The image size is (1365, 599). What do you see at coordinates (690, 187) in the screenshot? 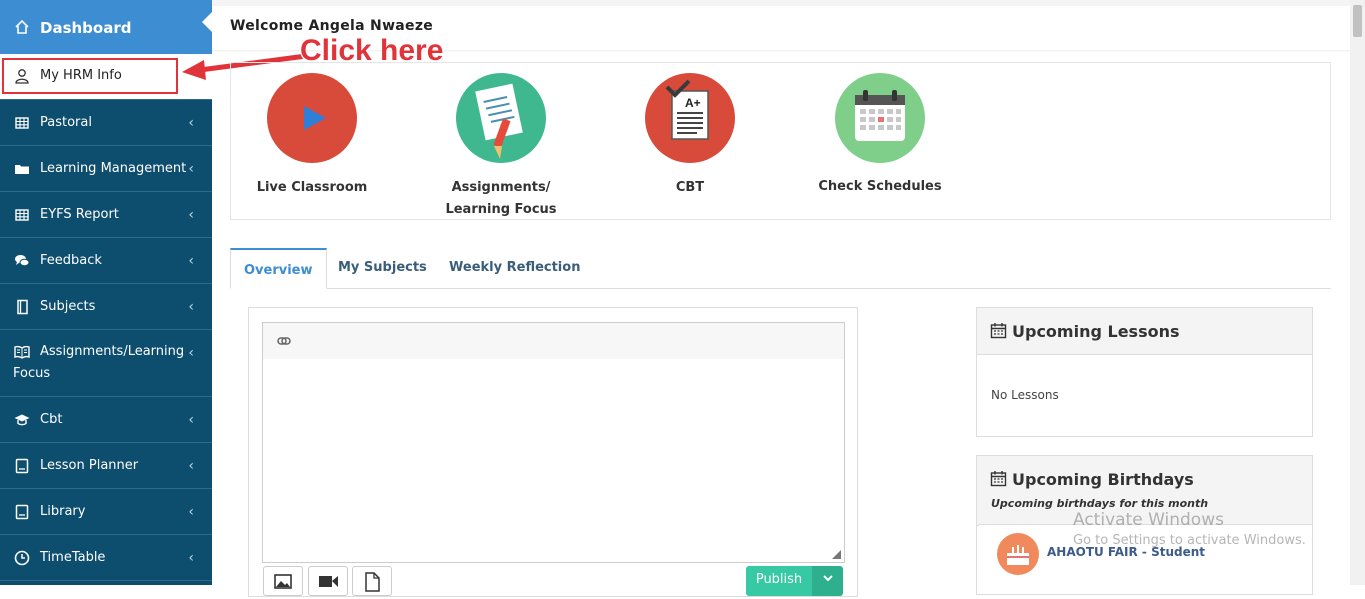
I see `shortcut-label: CBT` at bounding box center [690, 187].